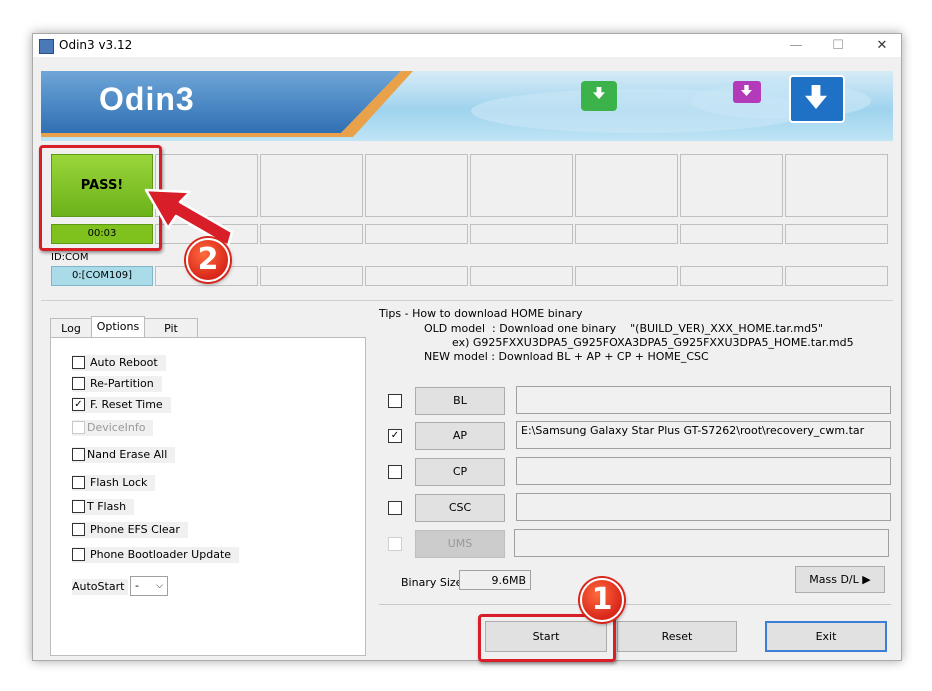 Image resolution: width=932 pixels, height=691 pixels. I want to click on option-label: Auto Reboot, so click(124, 362).